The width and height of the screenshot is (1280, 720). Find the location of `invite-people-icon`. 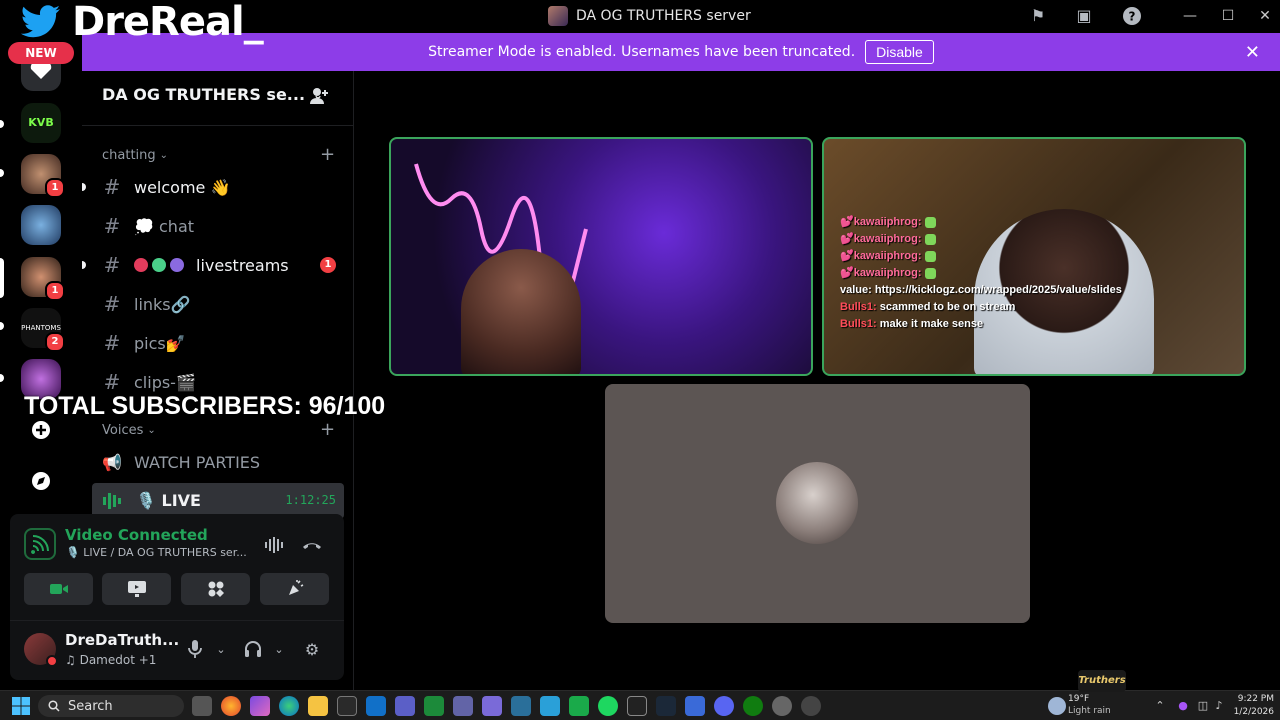

invite-people-icon is located at coordinates (319, 96).